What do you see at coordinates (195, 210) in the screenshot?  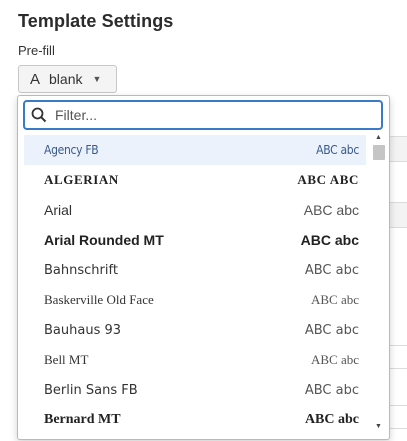 I see `font-option: Arial ABC abc` at bounding box center [195, 210].